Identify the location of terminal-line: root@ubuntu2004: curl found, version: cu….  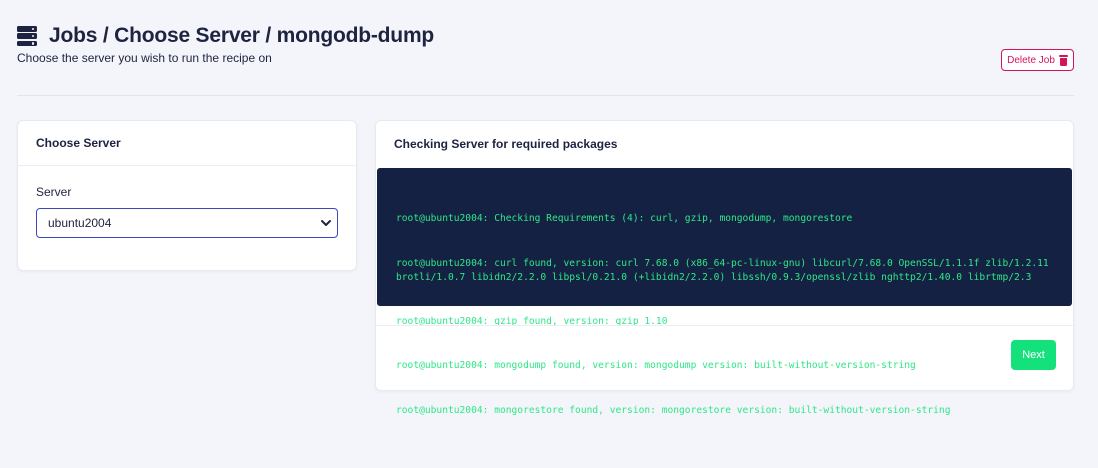
(725, 270).